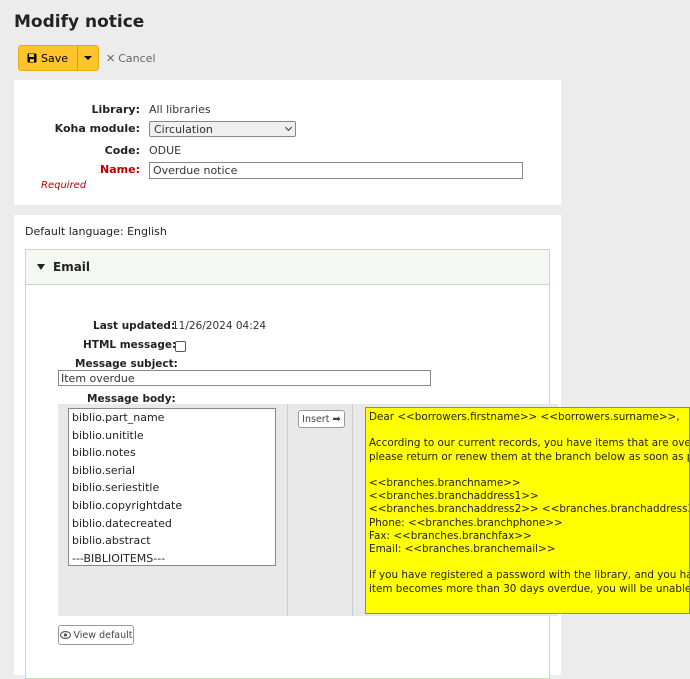 This screenshot has width=690, height=679. What do you see at coordinates (288, 127) in the screenshot?
I see `chevron-down-icon` at bounding box center [288, 127].